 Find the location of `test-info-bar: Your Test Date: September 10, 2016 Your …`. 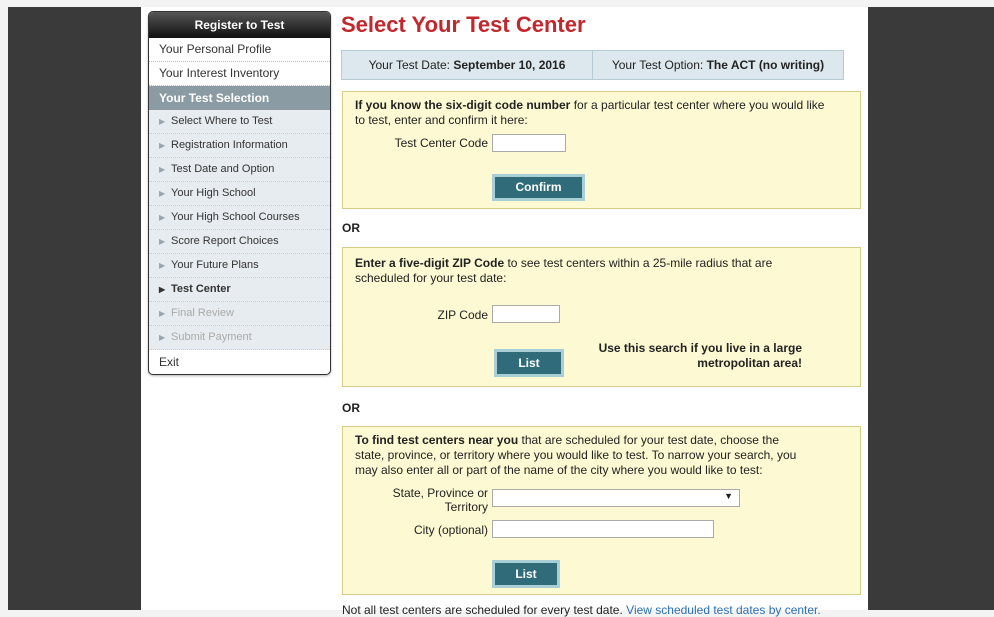

test-info-bar: Your Test Date: September 10, 2016 Your … is located at coordinates (592, 65).